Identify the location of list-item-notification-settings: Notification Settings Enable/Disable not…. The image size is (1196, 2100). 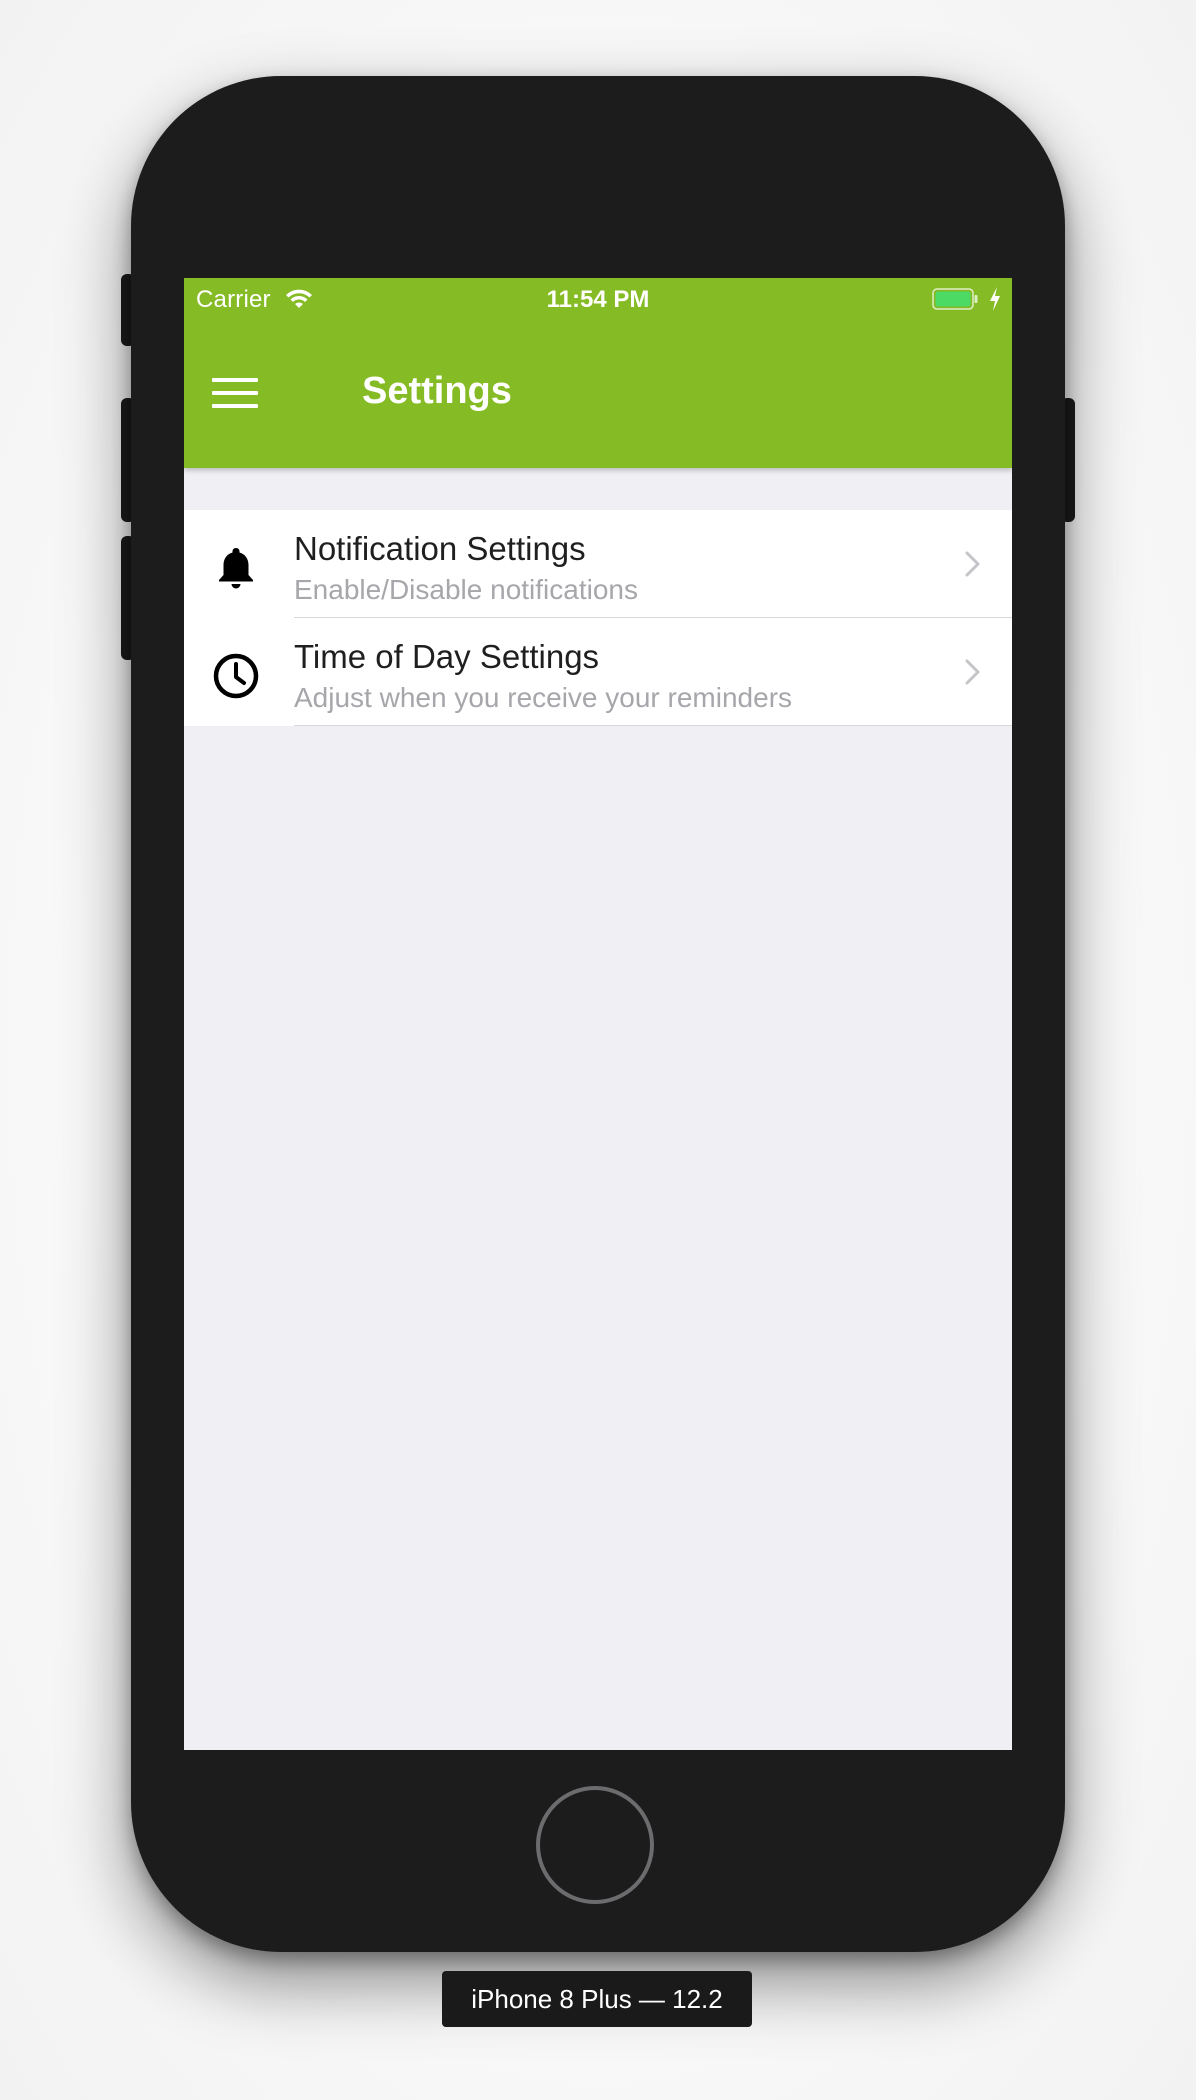
(598, 564).